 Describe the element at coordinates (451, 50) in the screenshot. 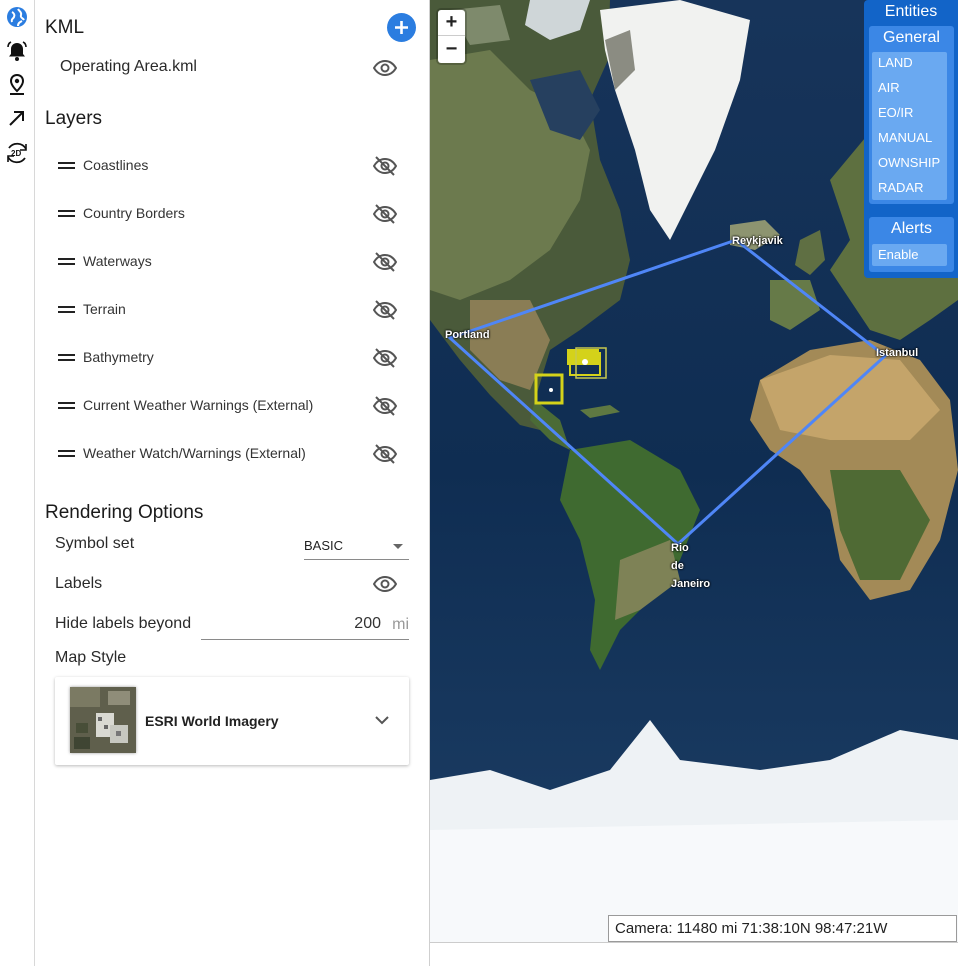

I see `zoom-out-button: −` at that location.